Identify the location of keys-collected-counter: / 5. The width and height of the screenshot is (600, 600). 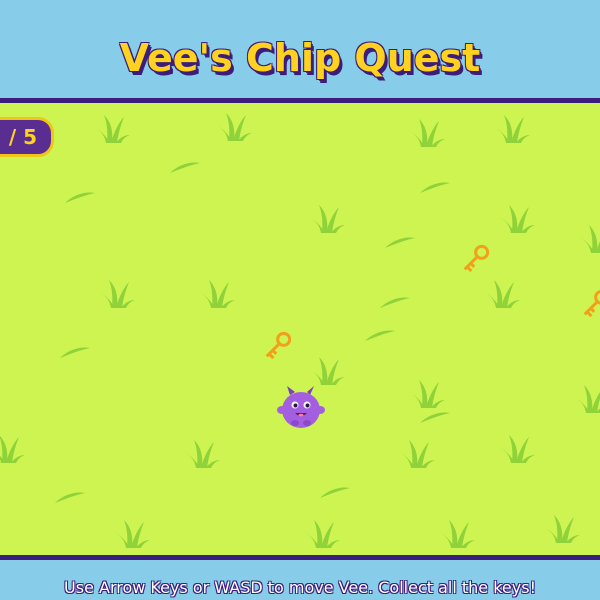
(27, 137).